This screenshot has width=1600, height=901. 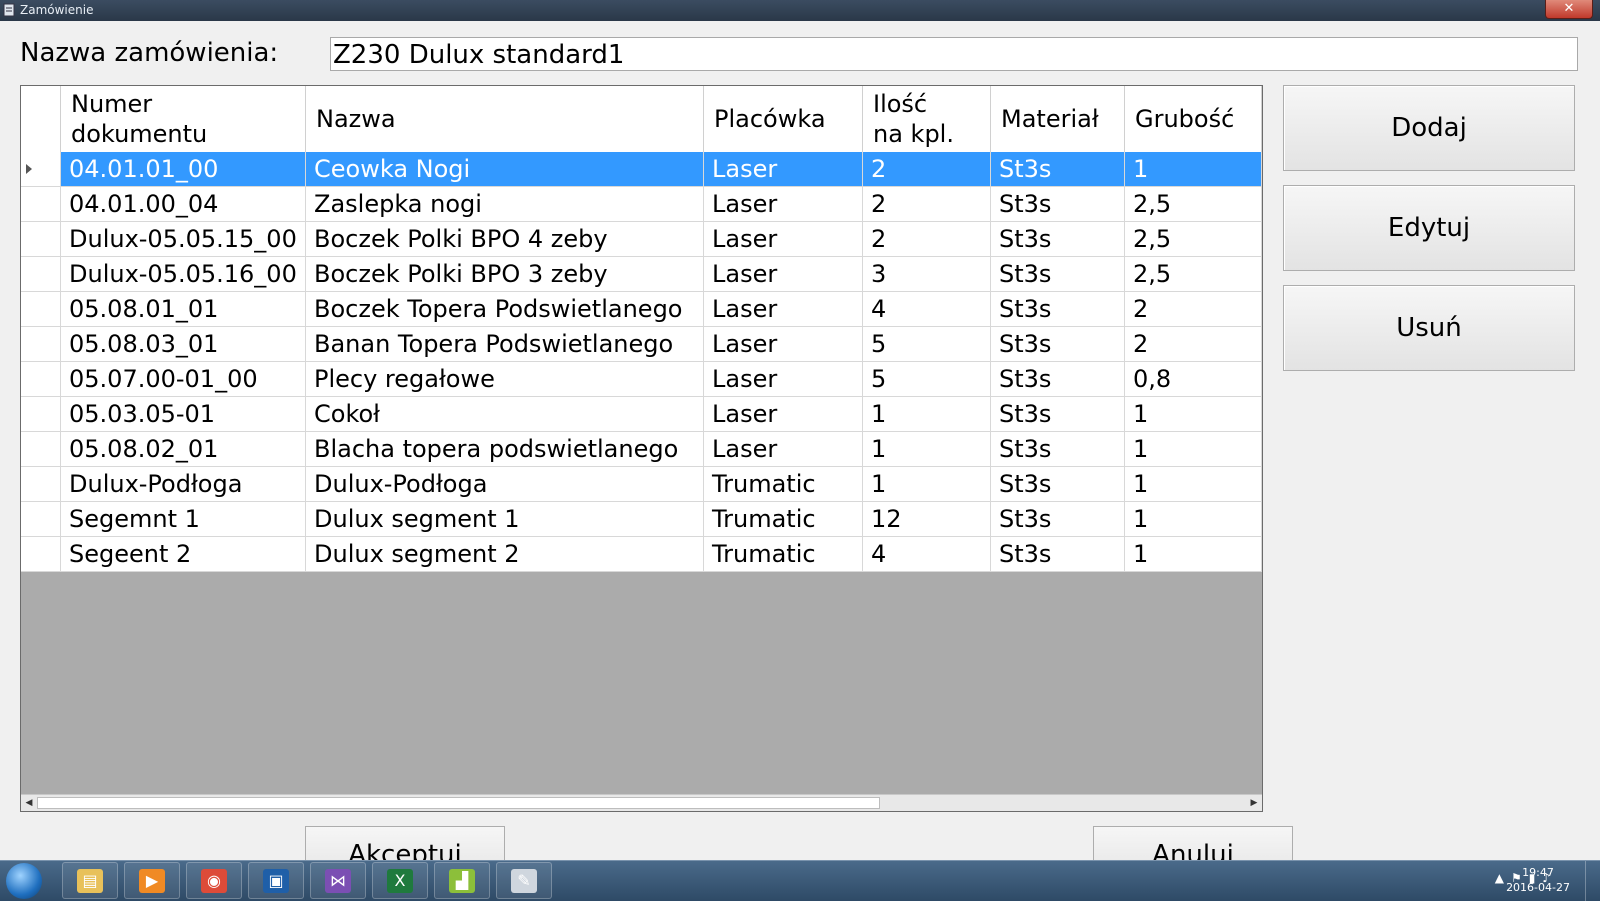 I want to click on table-cell: Dulux-05.05.16_00, so click(x=183, y=274).